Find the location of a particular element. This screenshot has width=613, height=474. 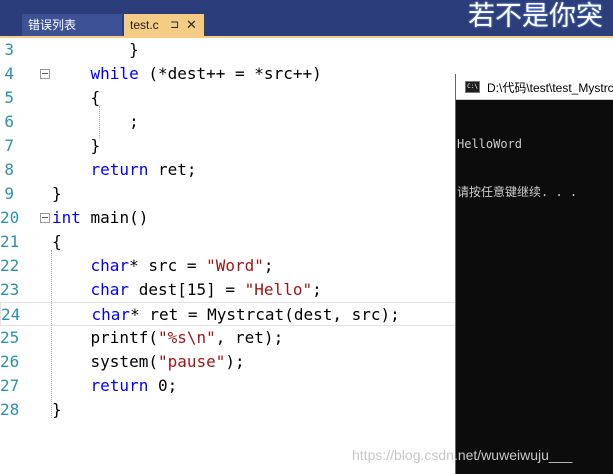

code-token: (*dest++ = *src++) is located at coordinates (230, 73).